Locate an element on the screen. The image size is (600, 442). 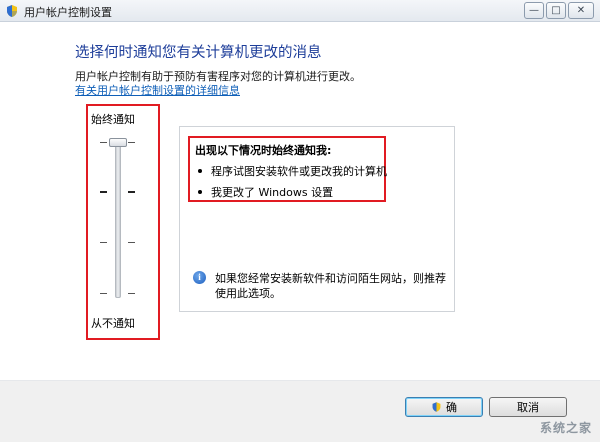
title-bar: 用户帐户控制设置 — □ ✕ is located at coordinates (300, 11).